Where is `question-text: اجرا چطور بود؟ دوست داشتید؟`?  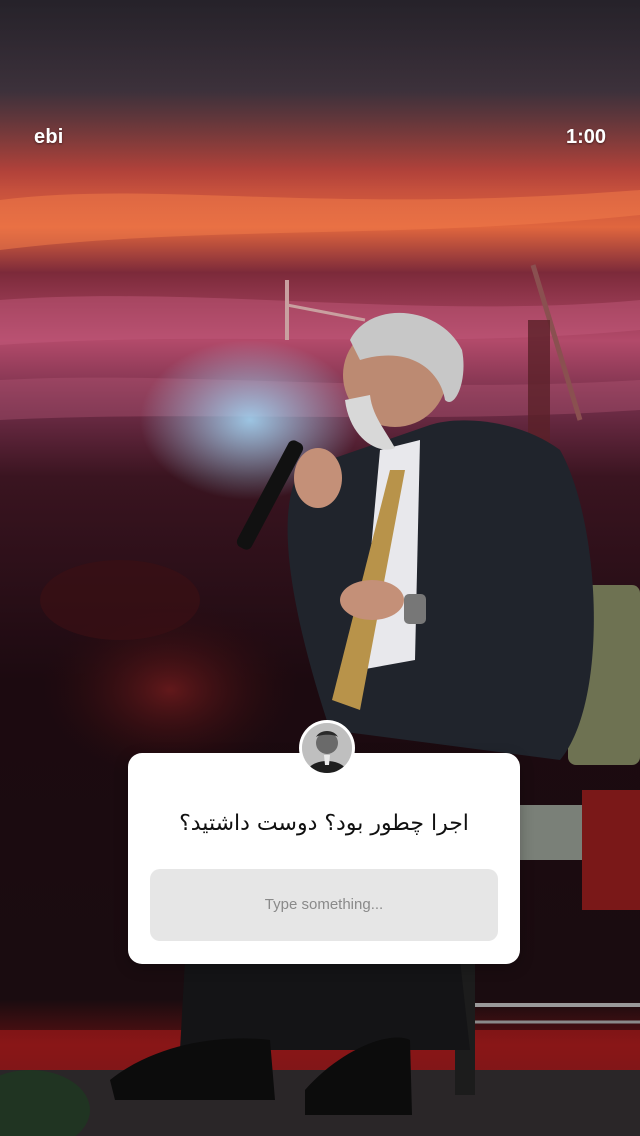
question-text: اجرا چطور بود؟ دوست داشتید؟ is located at coordinates (324, 823).